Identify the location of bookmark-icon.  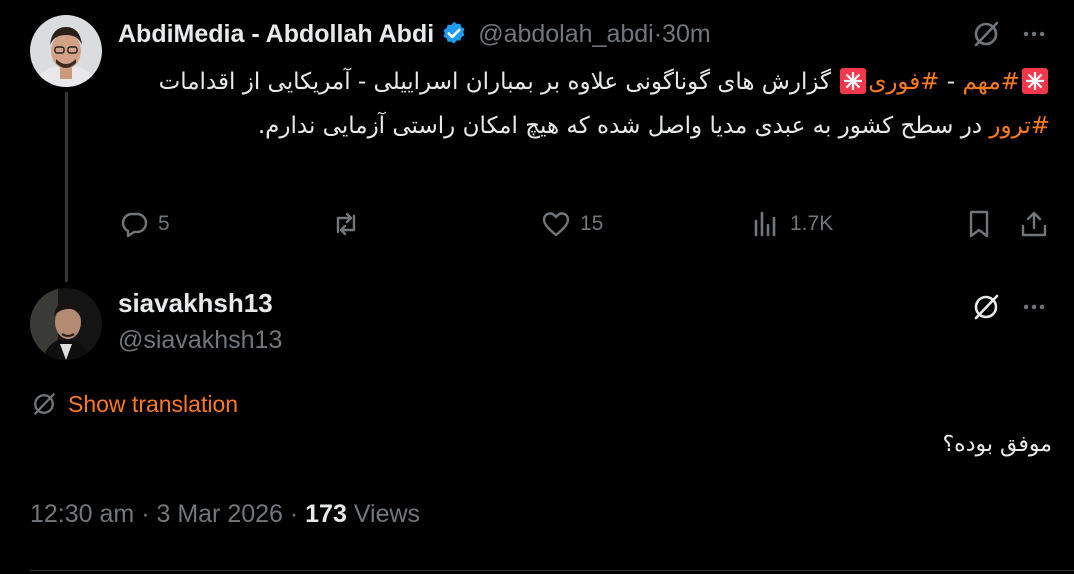
(979, 224).